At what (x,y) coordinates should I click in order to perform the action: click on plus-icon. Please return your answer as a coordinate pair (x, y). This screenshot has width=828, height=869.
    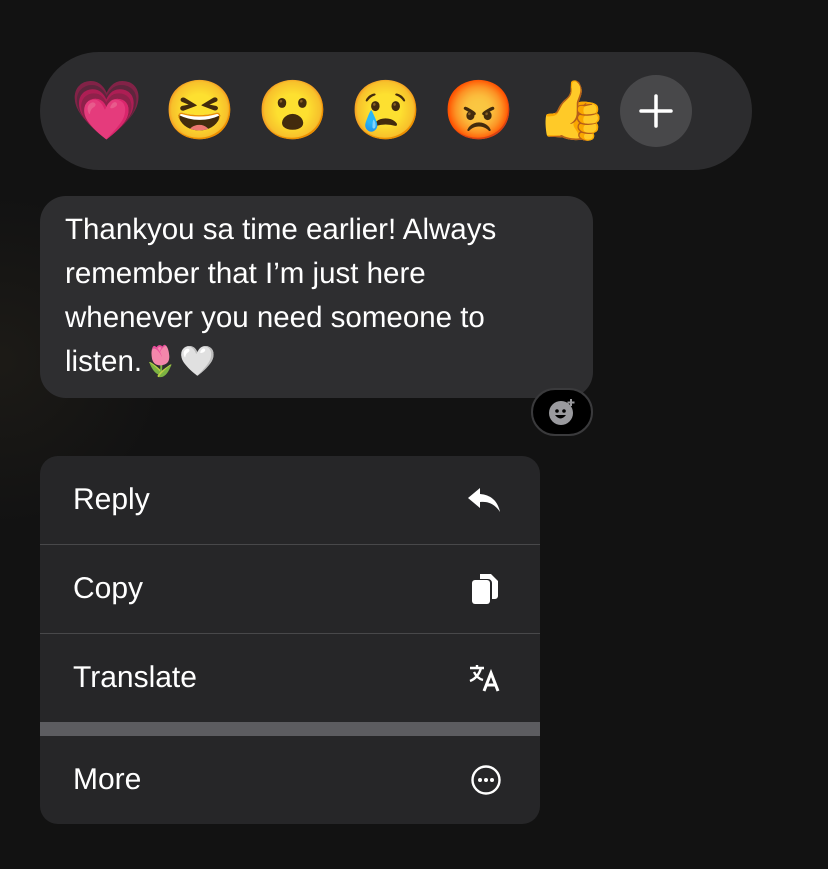
    Looking at the image, I should click on (656, 111).